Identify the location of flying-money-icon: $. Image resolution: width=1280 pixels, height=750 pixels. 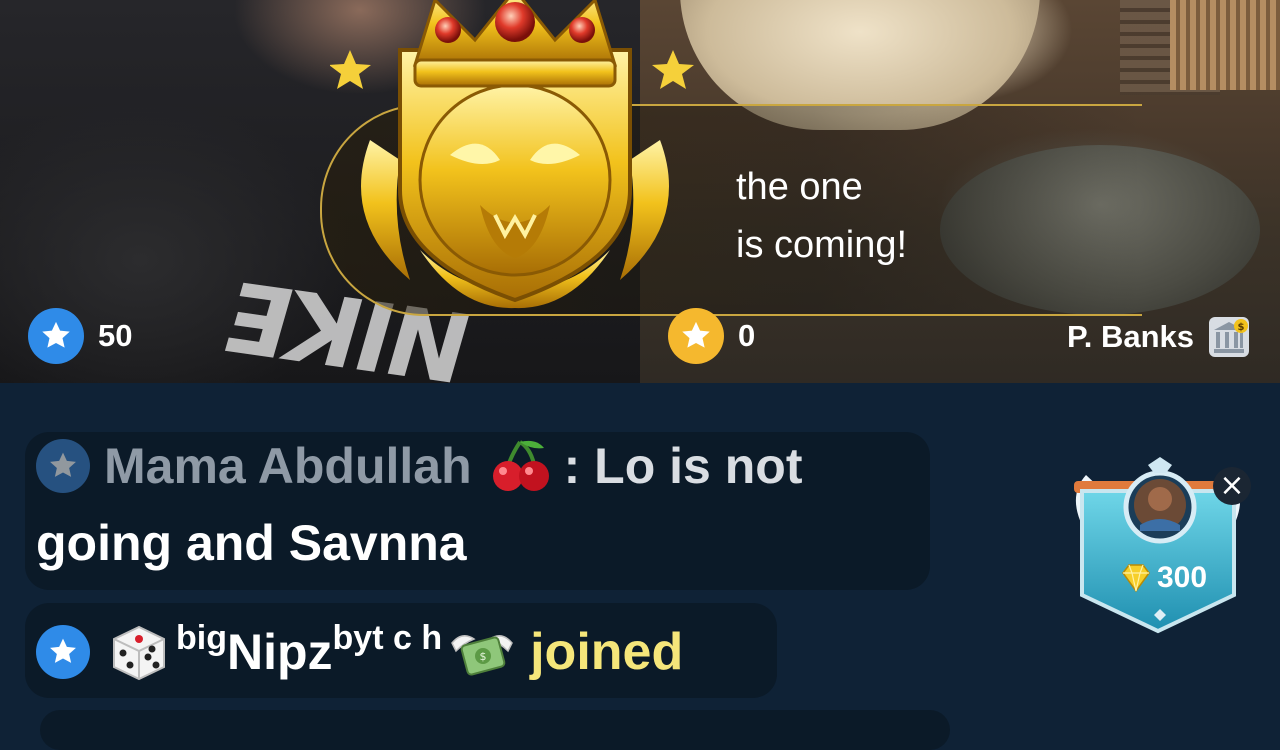
(482, 655).